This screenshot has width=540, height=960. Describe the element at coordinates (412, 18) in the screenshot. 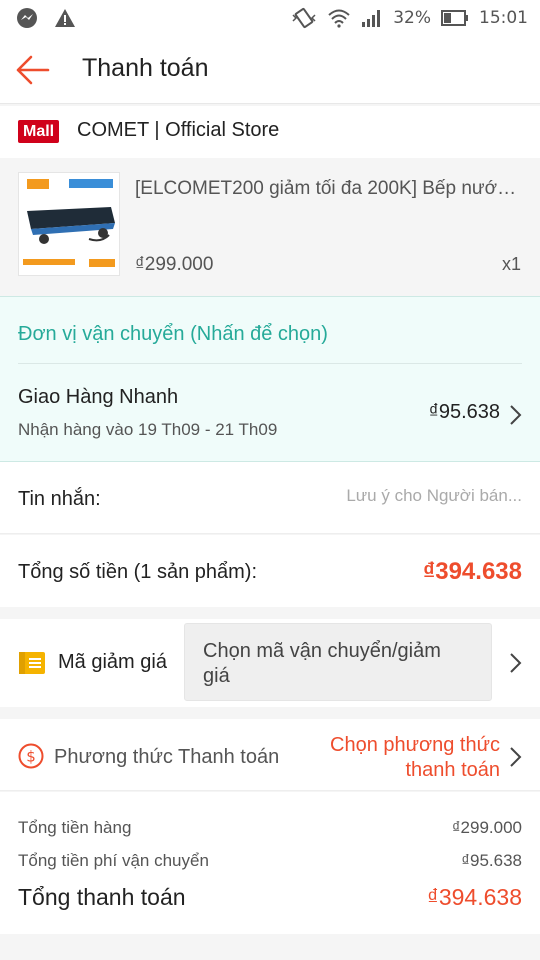

I see `battery-percent: 32%` at that location.